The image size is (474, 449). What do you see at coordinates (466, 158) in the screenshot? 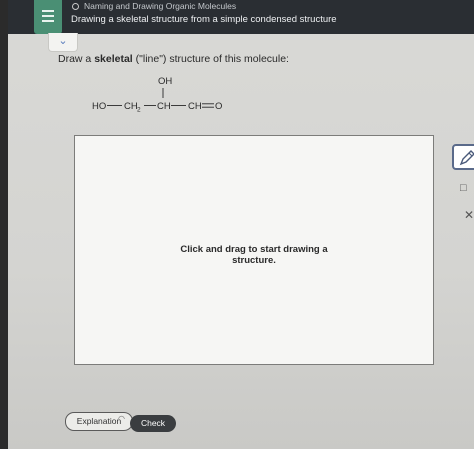
I see `pencil-icon` at bounding box center [466, 158].